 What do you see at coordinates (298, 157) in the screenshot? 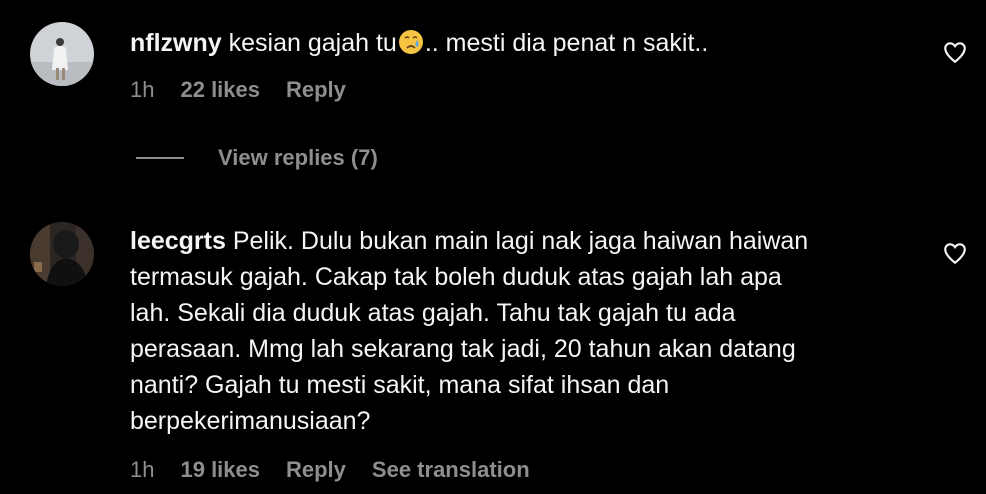
I see `view-replies-label: View replies (7)` at bounding box center [298, 157].